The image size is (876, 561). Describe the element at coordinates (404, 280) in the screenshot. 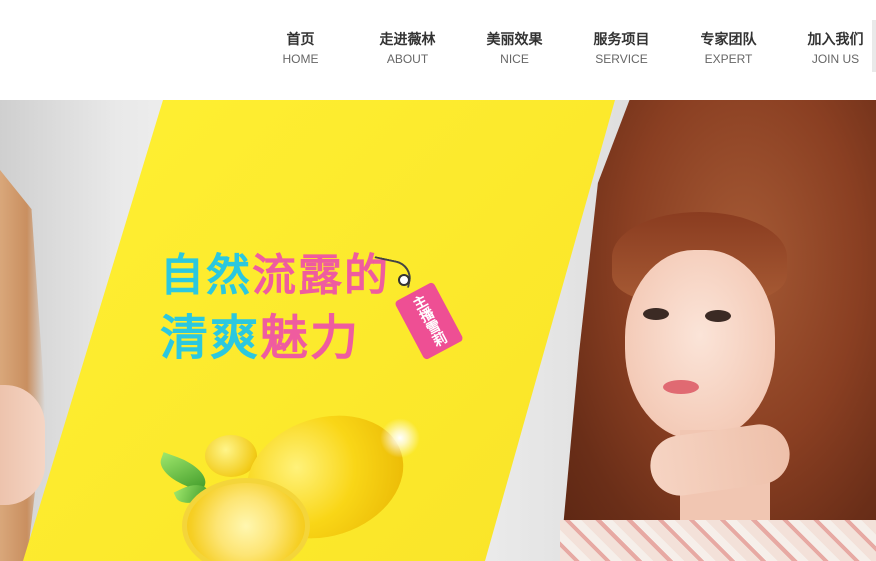

I see `tag-hole` at that location.